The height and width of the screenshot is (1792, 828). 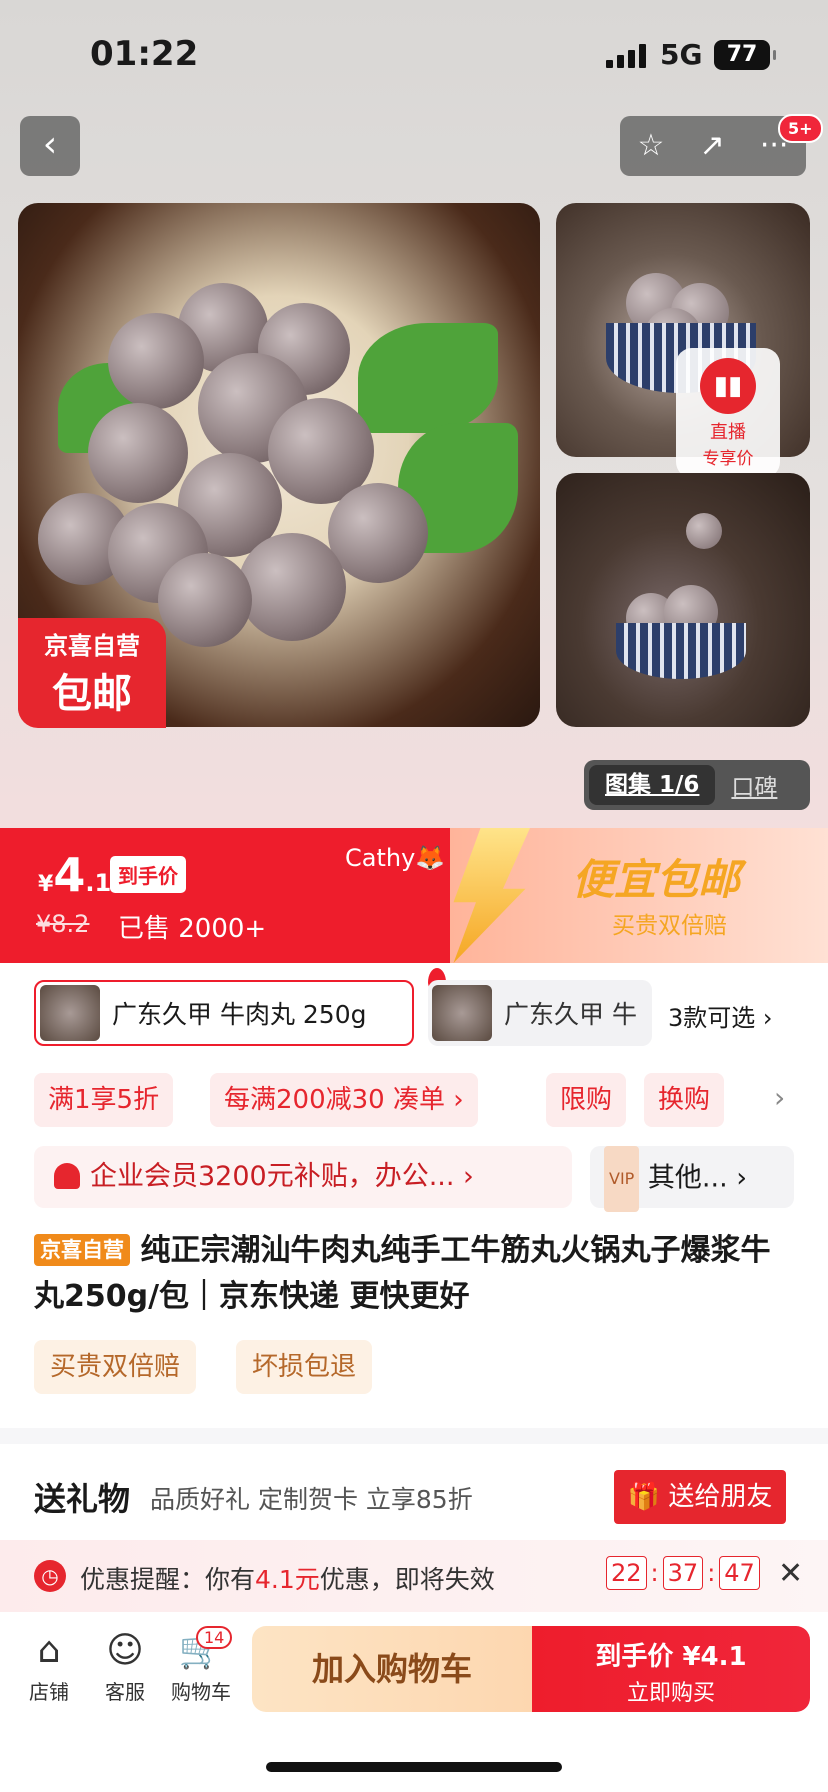 I want to click on network-label: 5G, so click(x=681, y=54).